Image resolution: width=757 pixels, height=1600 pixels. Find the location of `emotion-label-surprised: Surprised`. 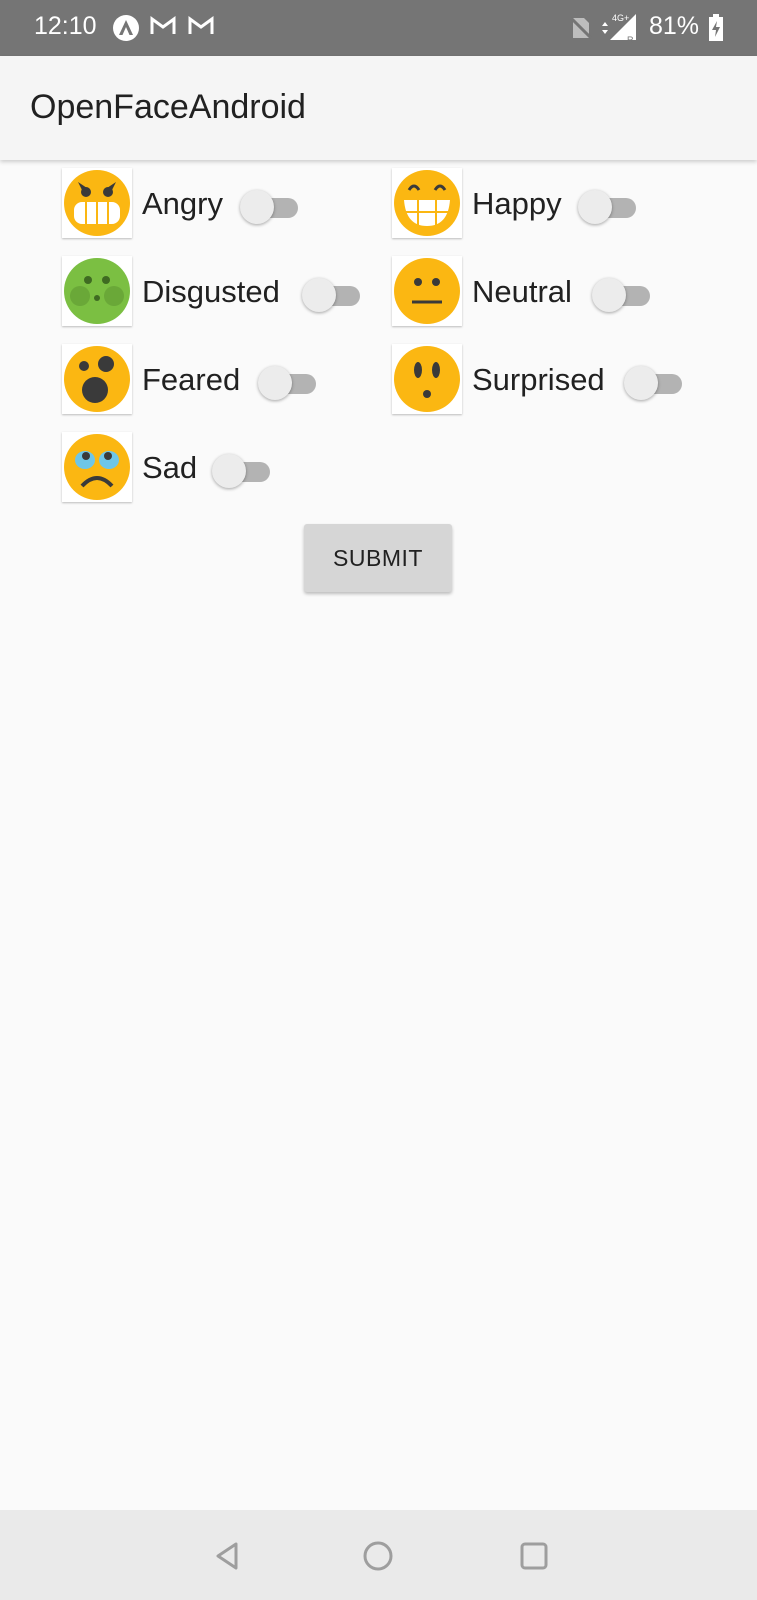

emotion-label-surprised: Surprised is located at coordinates (538, 379).